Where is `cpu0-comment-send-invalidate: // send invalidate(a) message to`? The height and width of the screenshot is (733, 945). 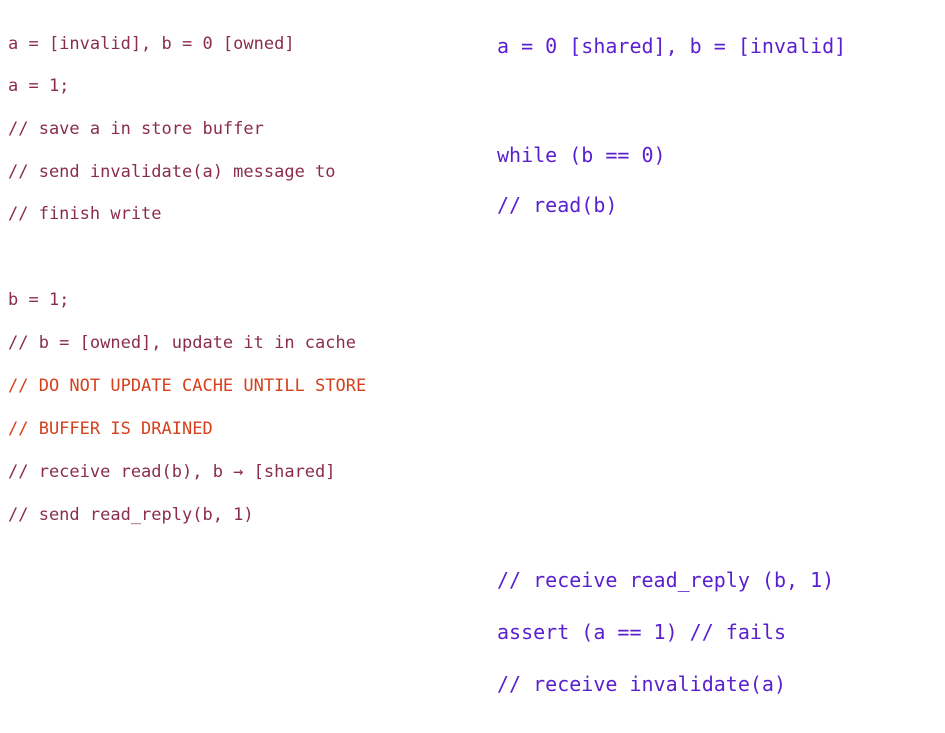 cpu0-comment-send-invalidate: // send invalidate(a) message to is located at coordinates (172, 172).